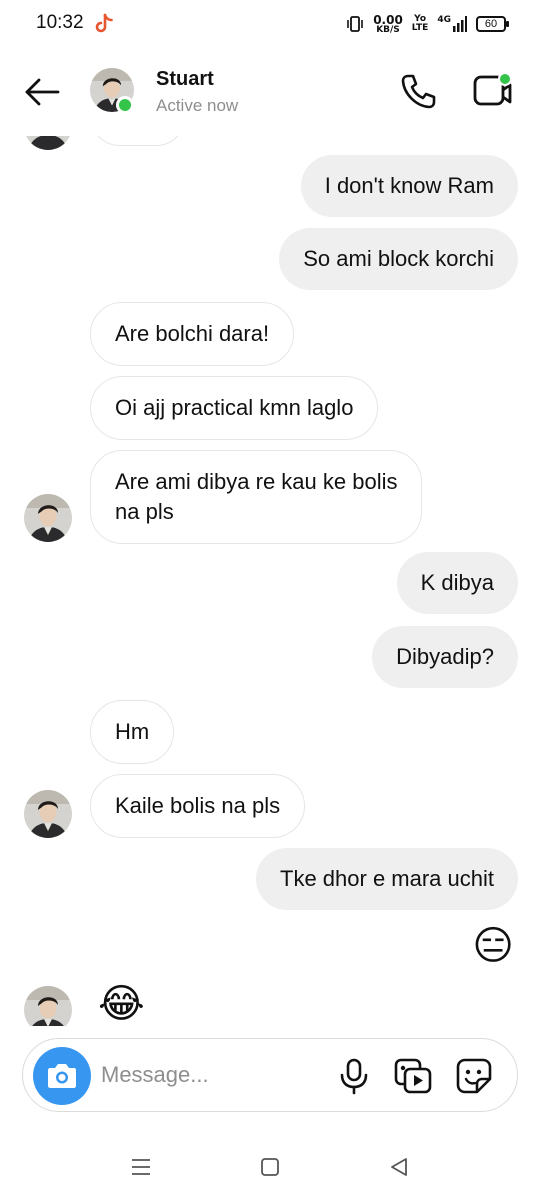  I want to click on nav-menu-icon, so click(141, 1167).